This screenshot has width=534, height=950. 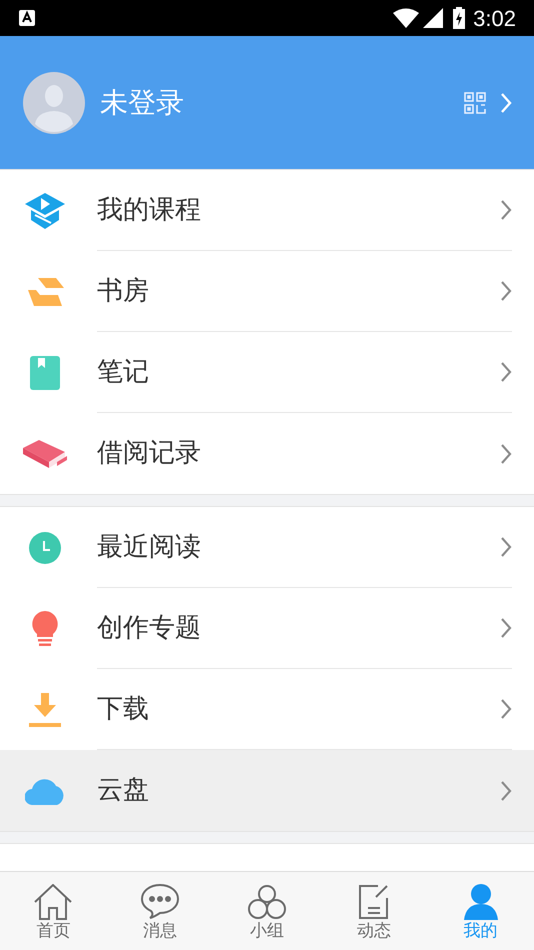 What do you see at coordinates (149, 453) in the screenshot?
I see `menu-item-label: 借阅记录` at bounding box center [149, 453].